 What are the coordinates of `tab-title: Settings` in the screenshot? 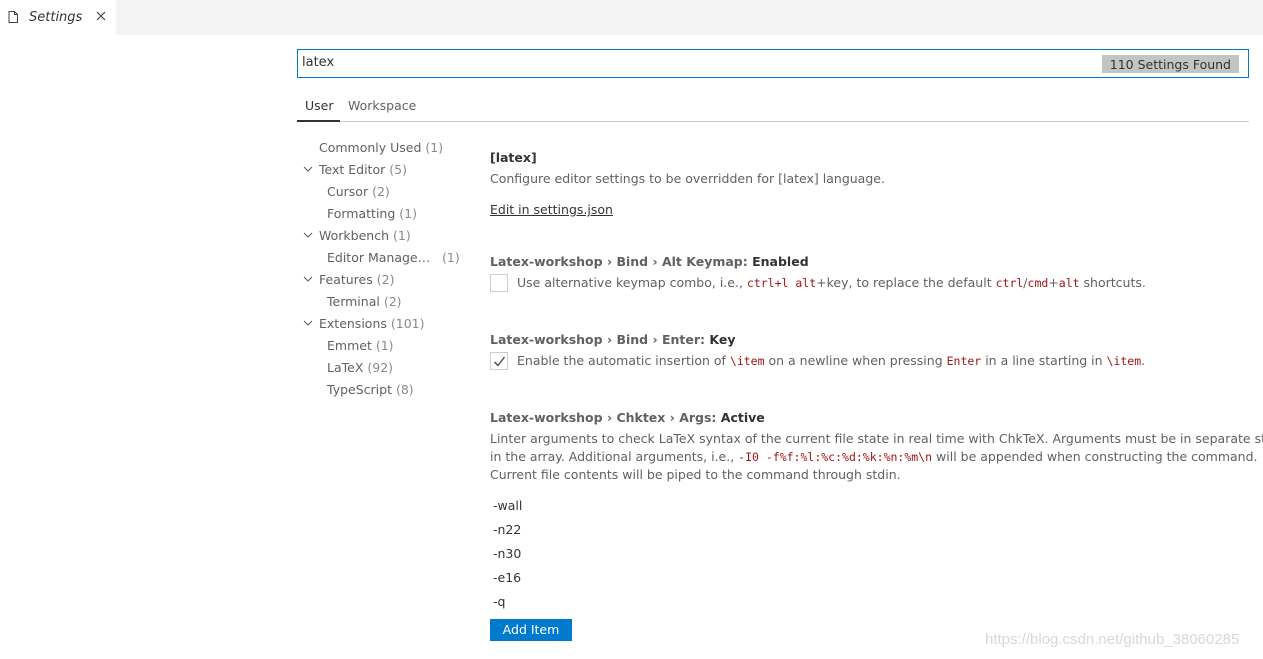 It's located at (56, 17).